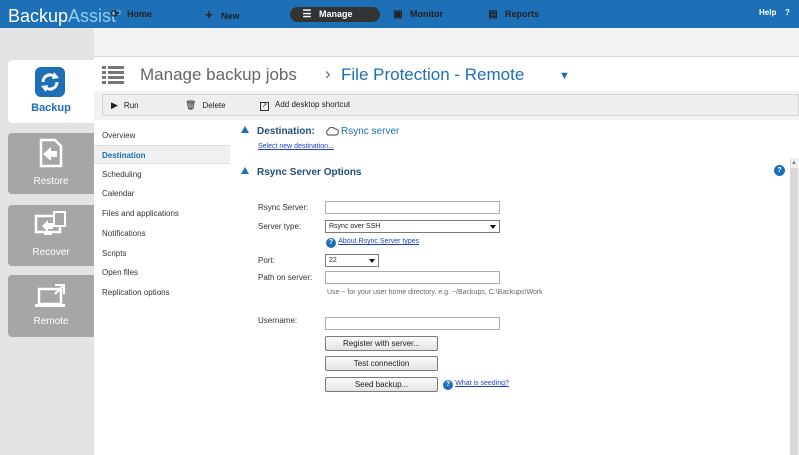 The width and height of the screenshot is (799, 455). I want to click on server-type-label: Server type:, so click(280, 226).